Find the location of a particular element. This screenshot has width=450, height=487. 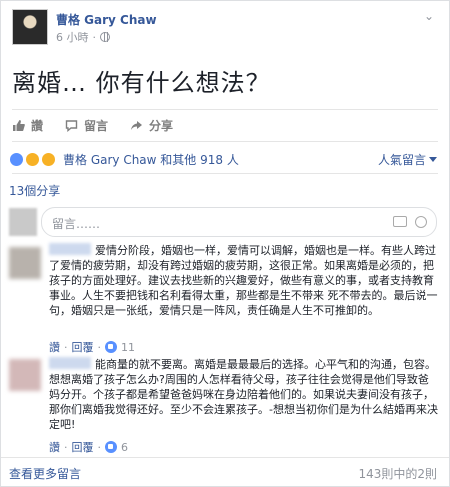

wow-reaction-icon is located at coordinates (48, 159).